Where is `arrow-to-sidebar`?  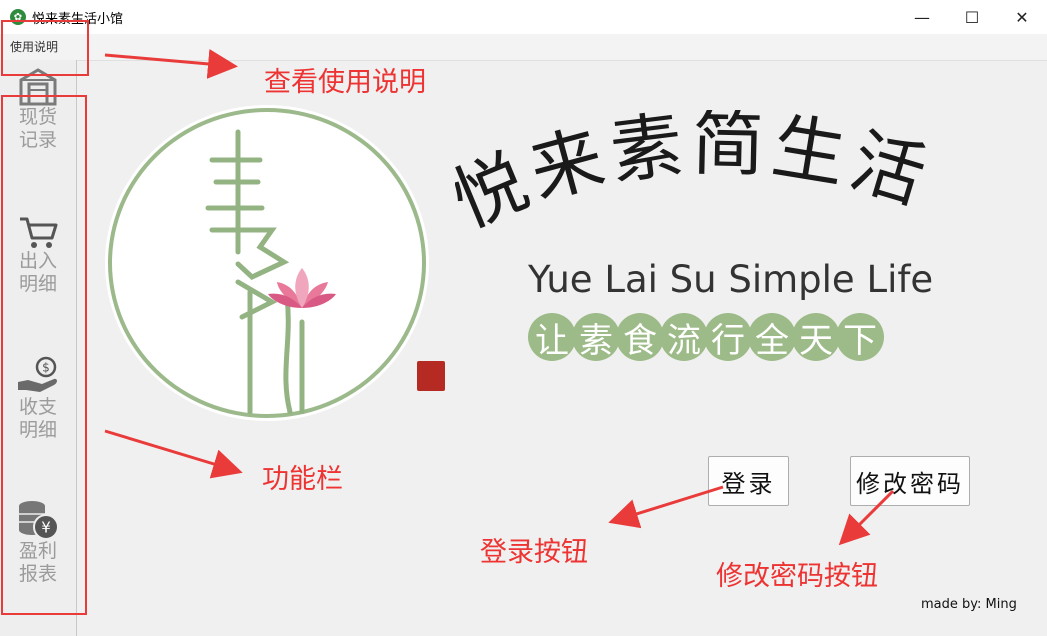
arrow-to-sidebar is located at coordinates (173, 454).